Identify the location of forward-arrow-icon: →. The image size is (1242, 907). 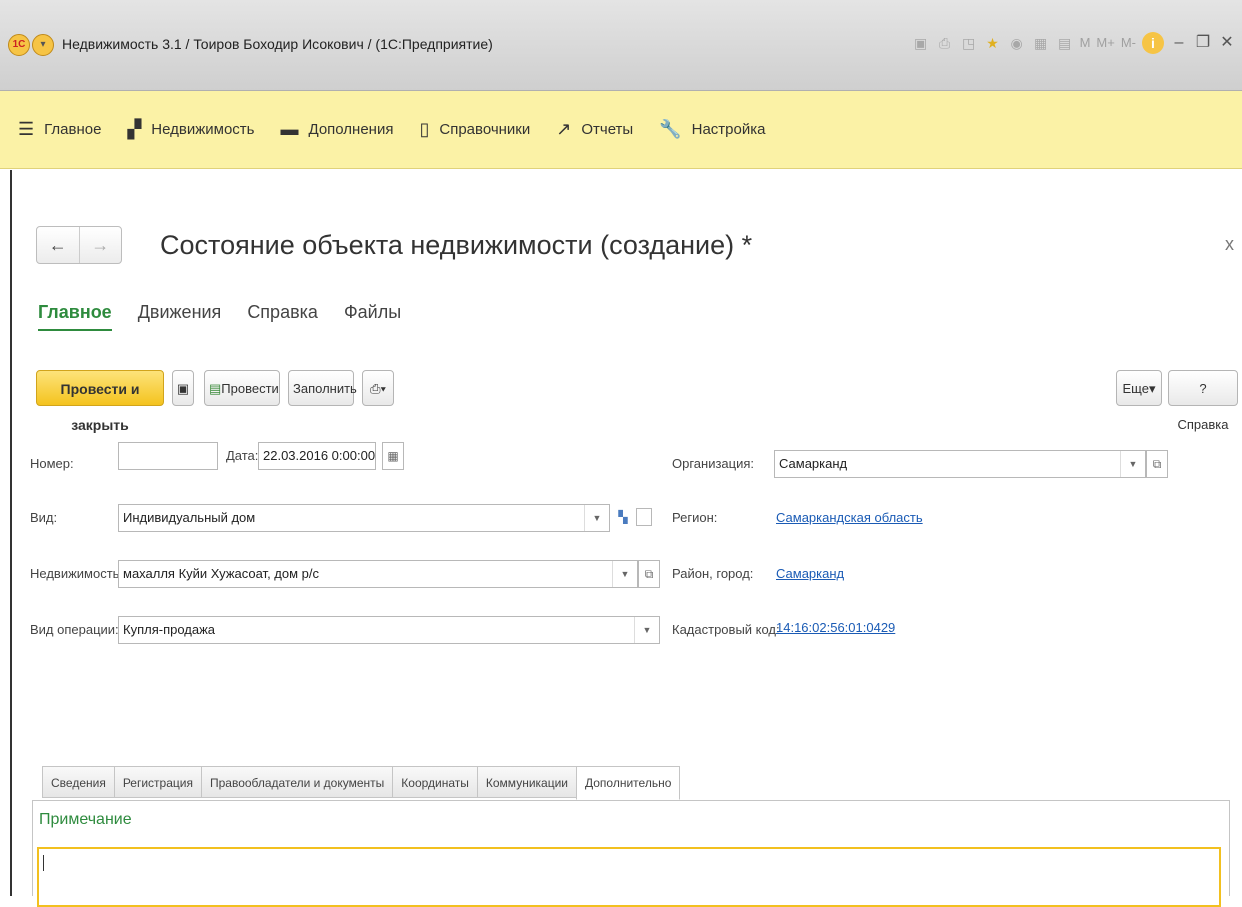
(100, 245).